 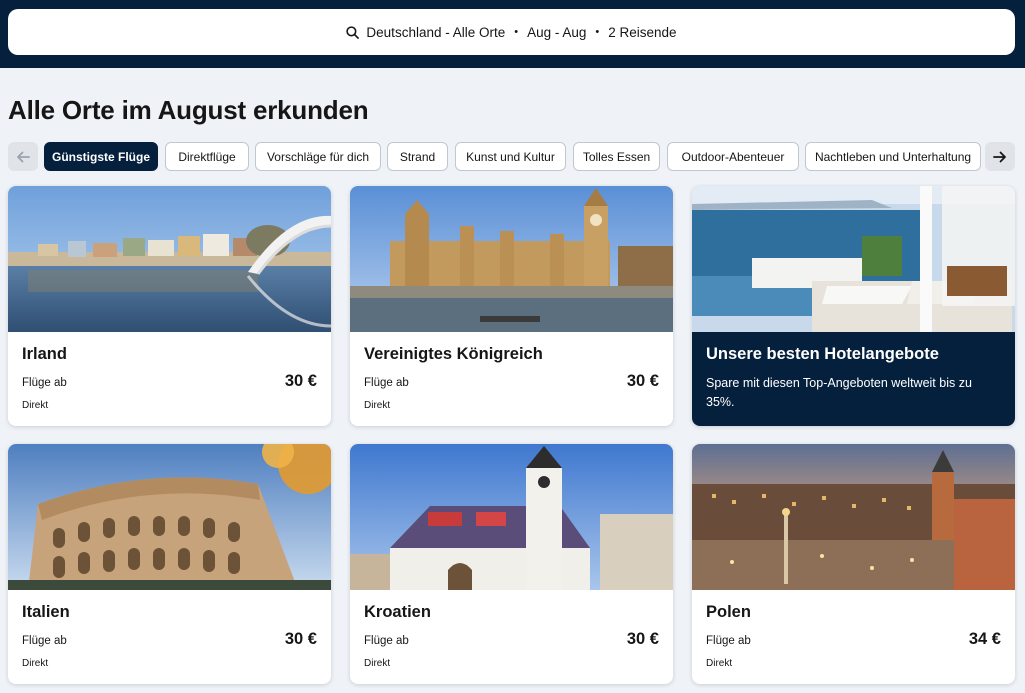 What do you see at coordinates (44, 354) in the screenshot?
I see `card-title: Irland` at bounding box center [44, 354].